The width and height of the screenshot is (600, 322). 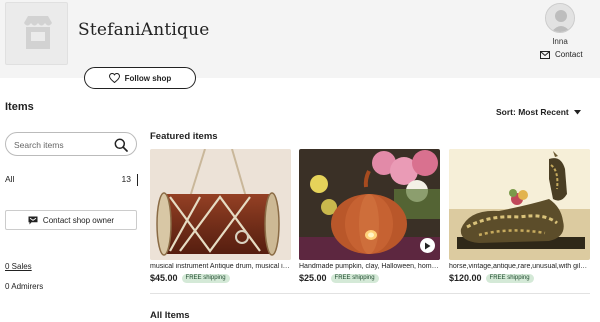 I want to click on search-button, so click(x=121, y=145).